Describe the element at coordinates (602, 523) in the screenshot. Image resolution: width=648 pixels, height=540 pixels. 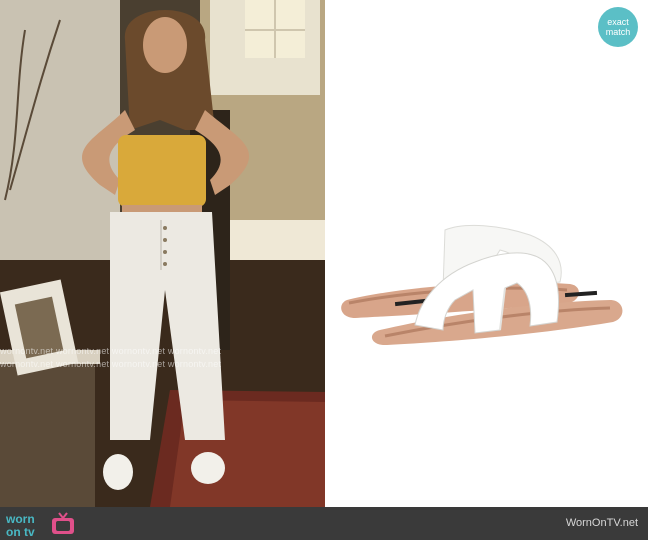
I see `site-name: WornOnTV.net` at that location.